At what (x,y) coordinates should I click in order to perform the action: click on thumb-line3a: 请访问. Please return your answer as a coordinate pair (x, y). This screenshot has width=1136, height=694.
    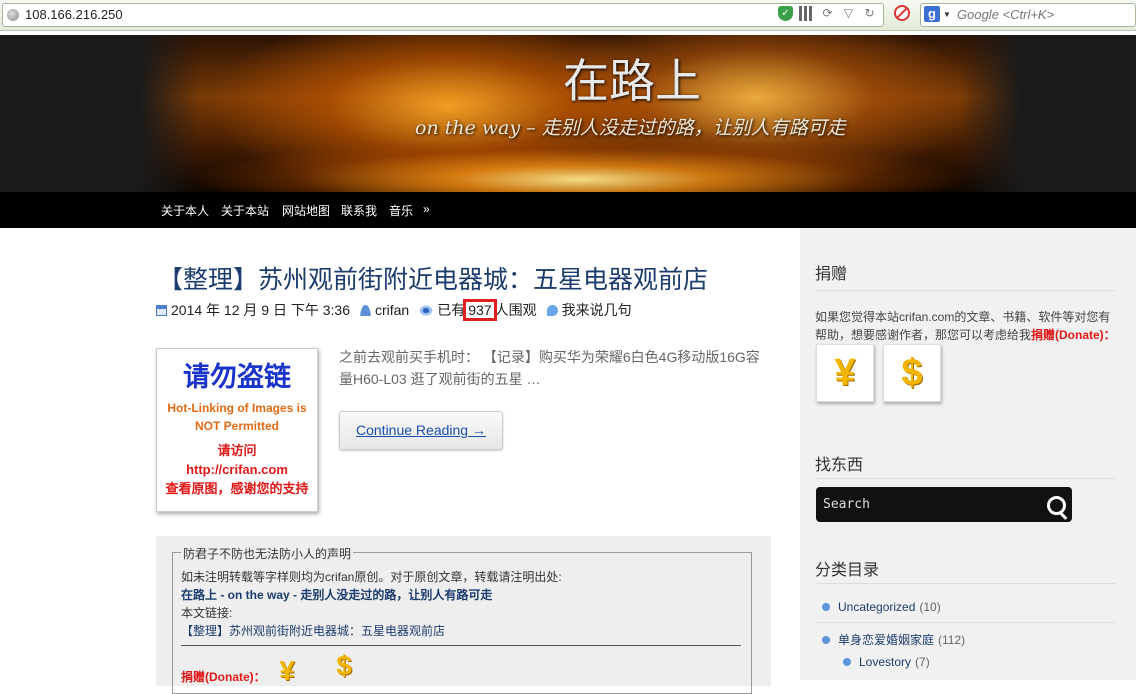
    Looking at the image, I should click on (237, 450).